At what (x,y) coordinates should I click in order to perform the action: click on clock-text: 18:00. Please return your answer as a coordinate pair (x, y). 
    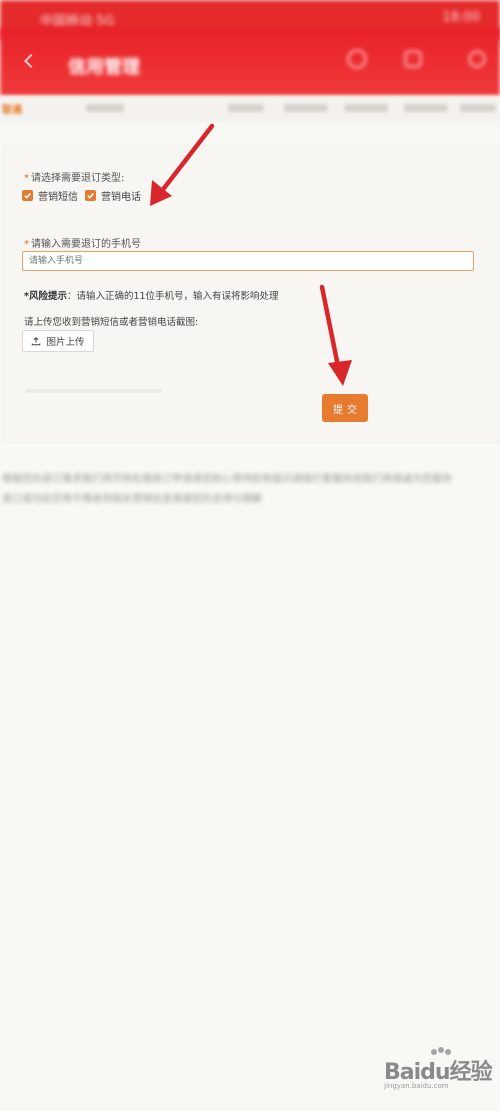
    Looking at the image, I should click on (461, 17).